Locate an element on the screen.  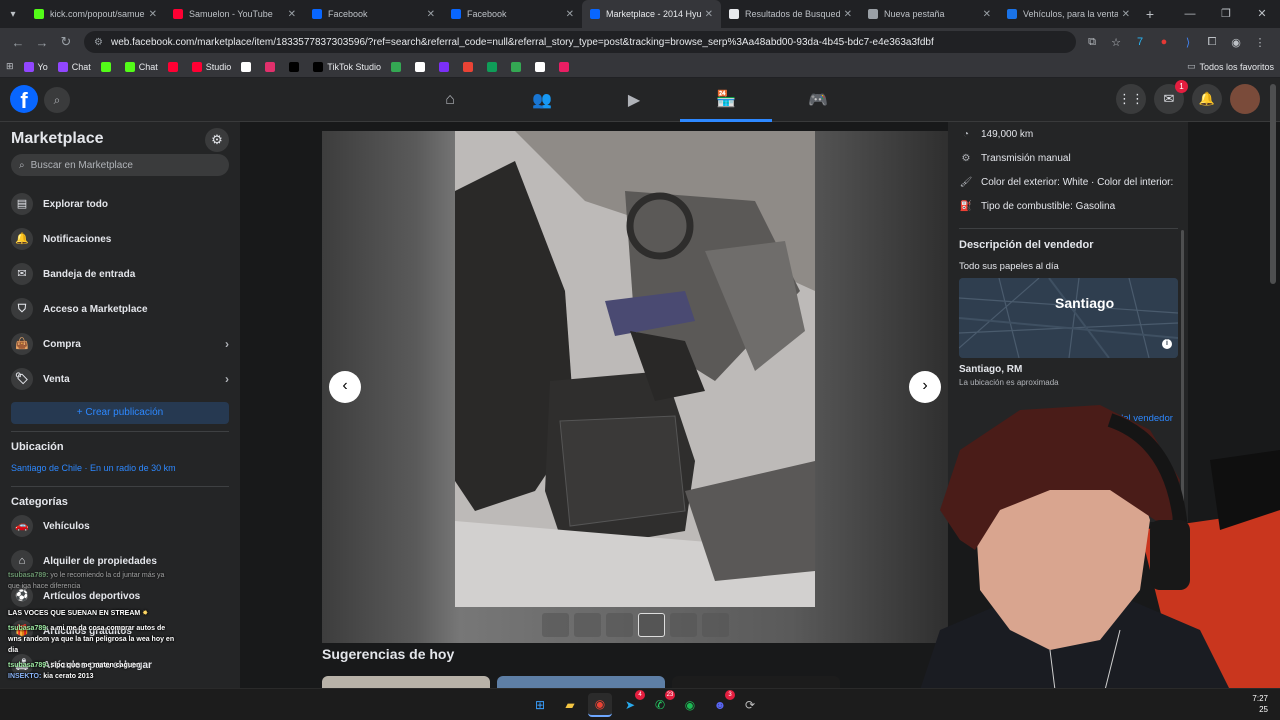
category-vehicles: 🚗 Vehículos is located at coordinates (120, 526).